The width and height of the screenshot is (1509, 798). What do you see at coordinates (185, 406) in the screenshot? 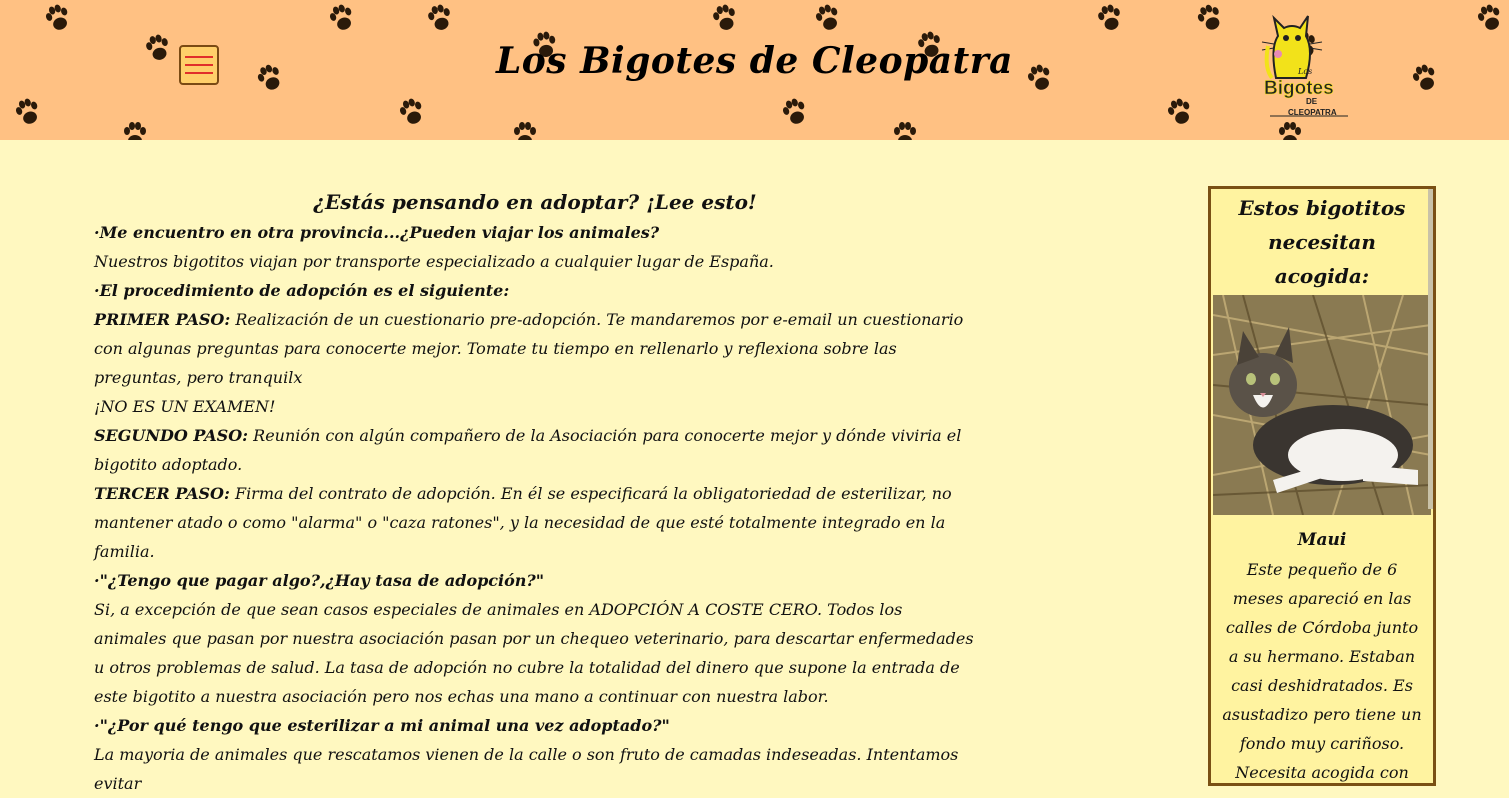
I see `step-one-note: ¡NO ES UN EXAMEN!` at bounding box center [185, 406].